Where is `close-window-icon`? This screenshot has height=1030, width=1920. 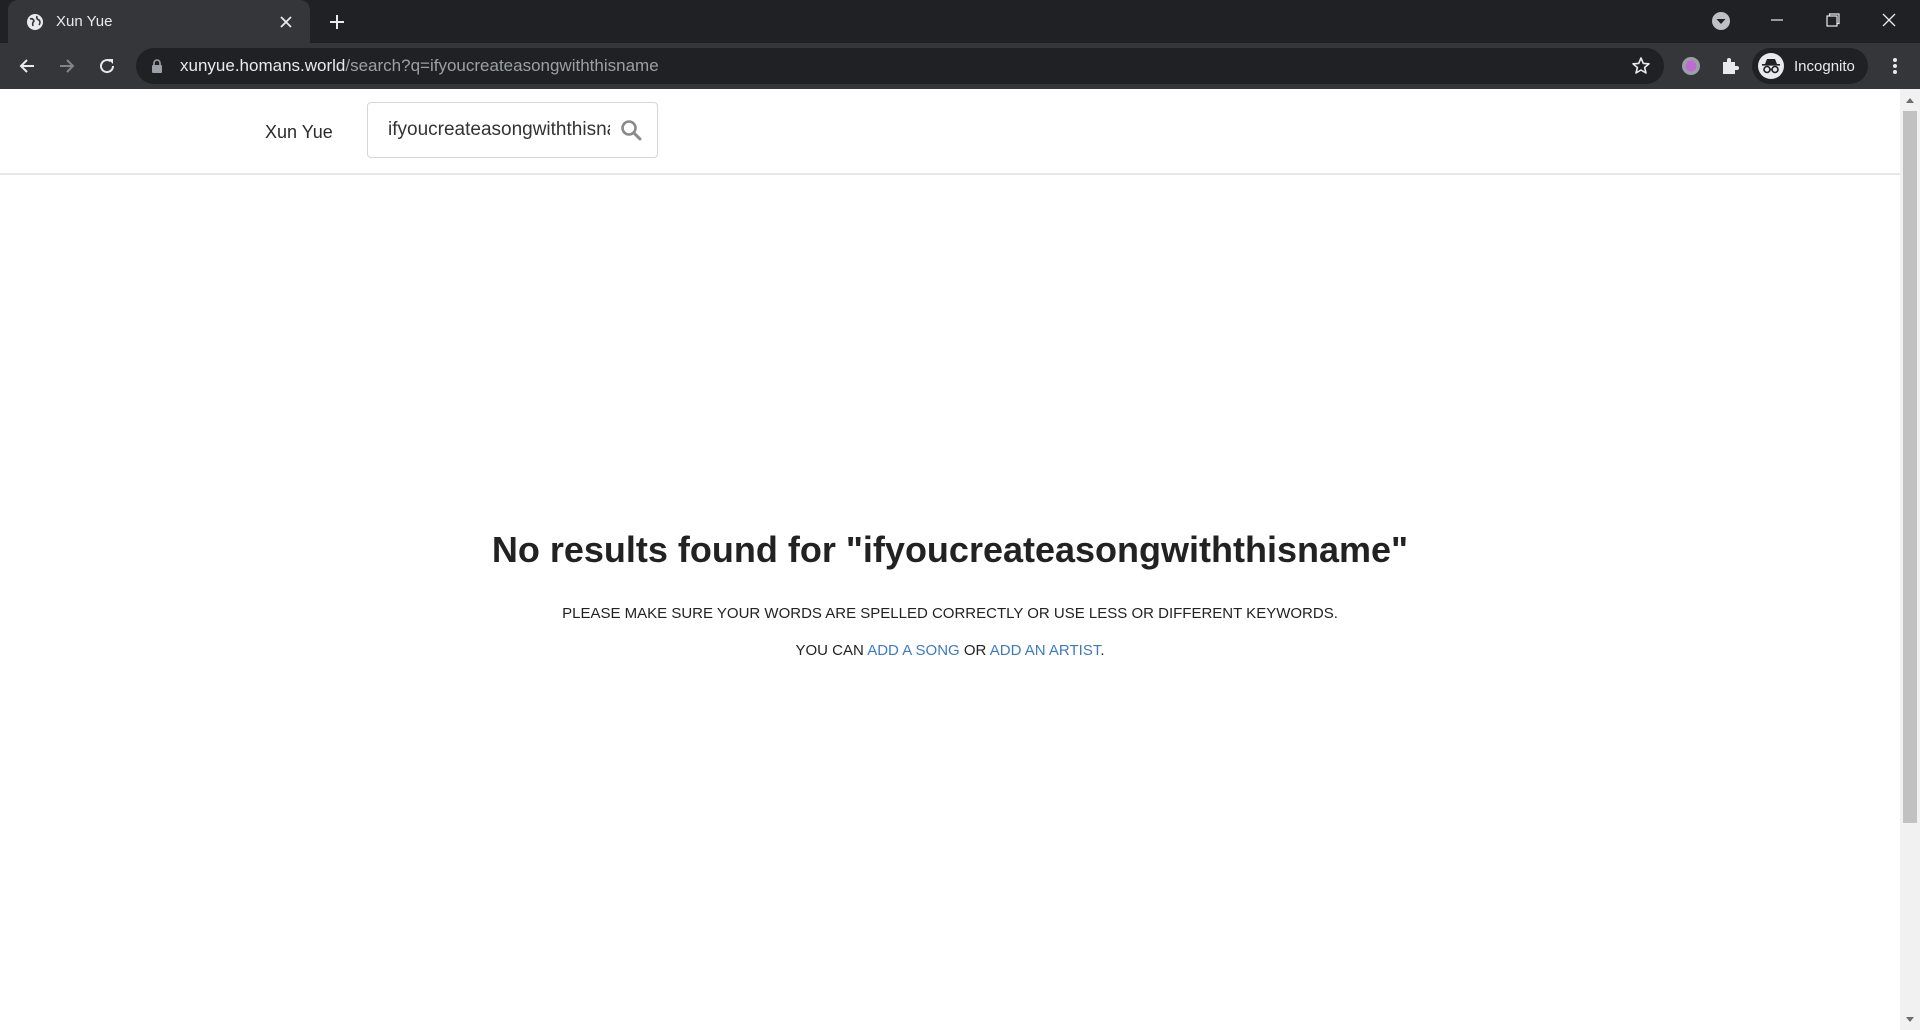
close-window-icon is located at coordinates (1889, 20).